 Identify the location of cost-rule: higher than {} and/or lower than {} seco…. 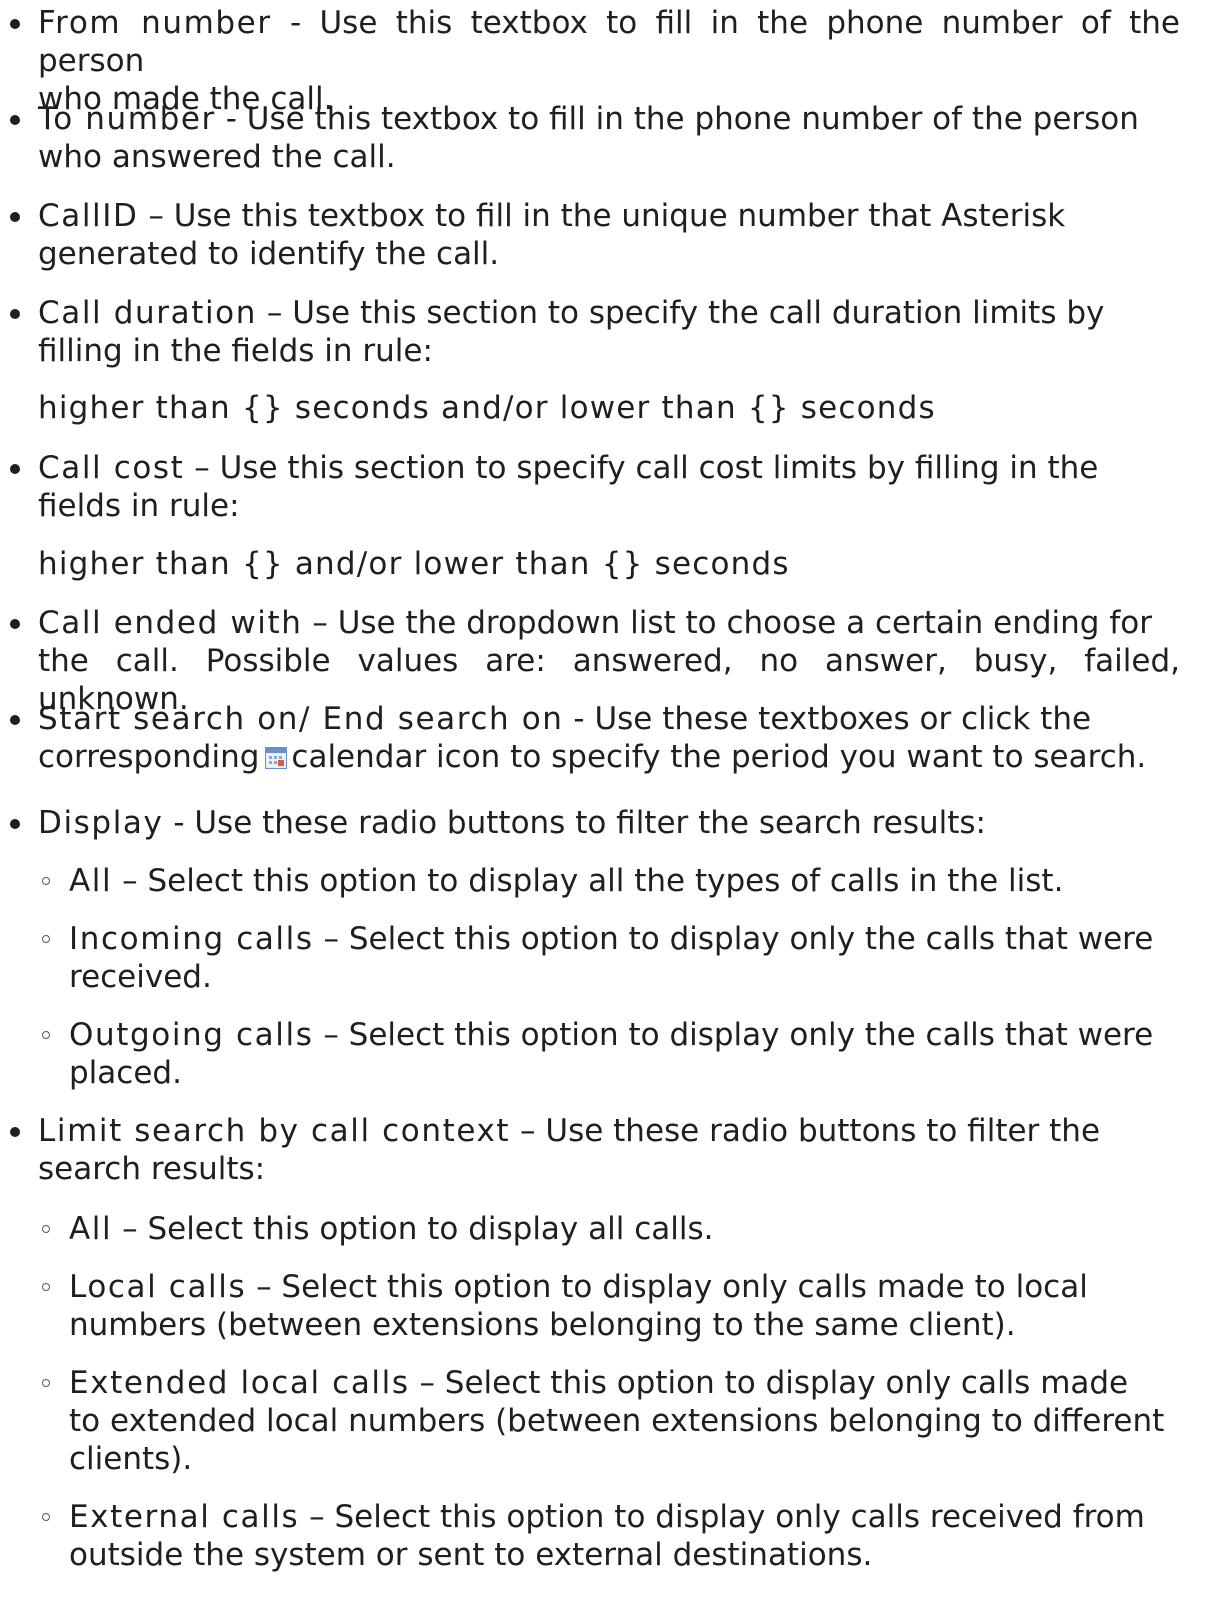
(414, 564).